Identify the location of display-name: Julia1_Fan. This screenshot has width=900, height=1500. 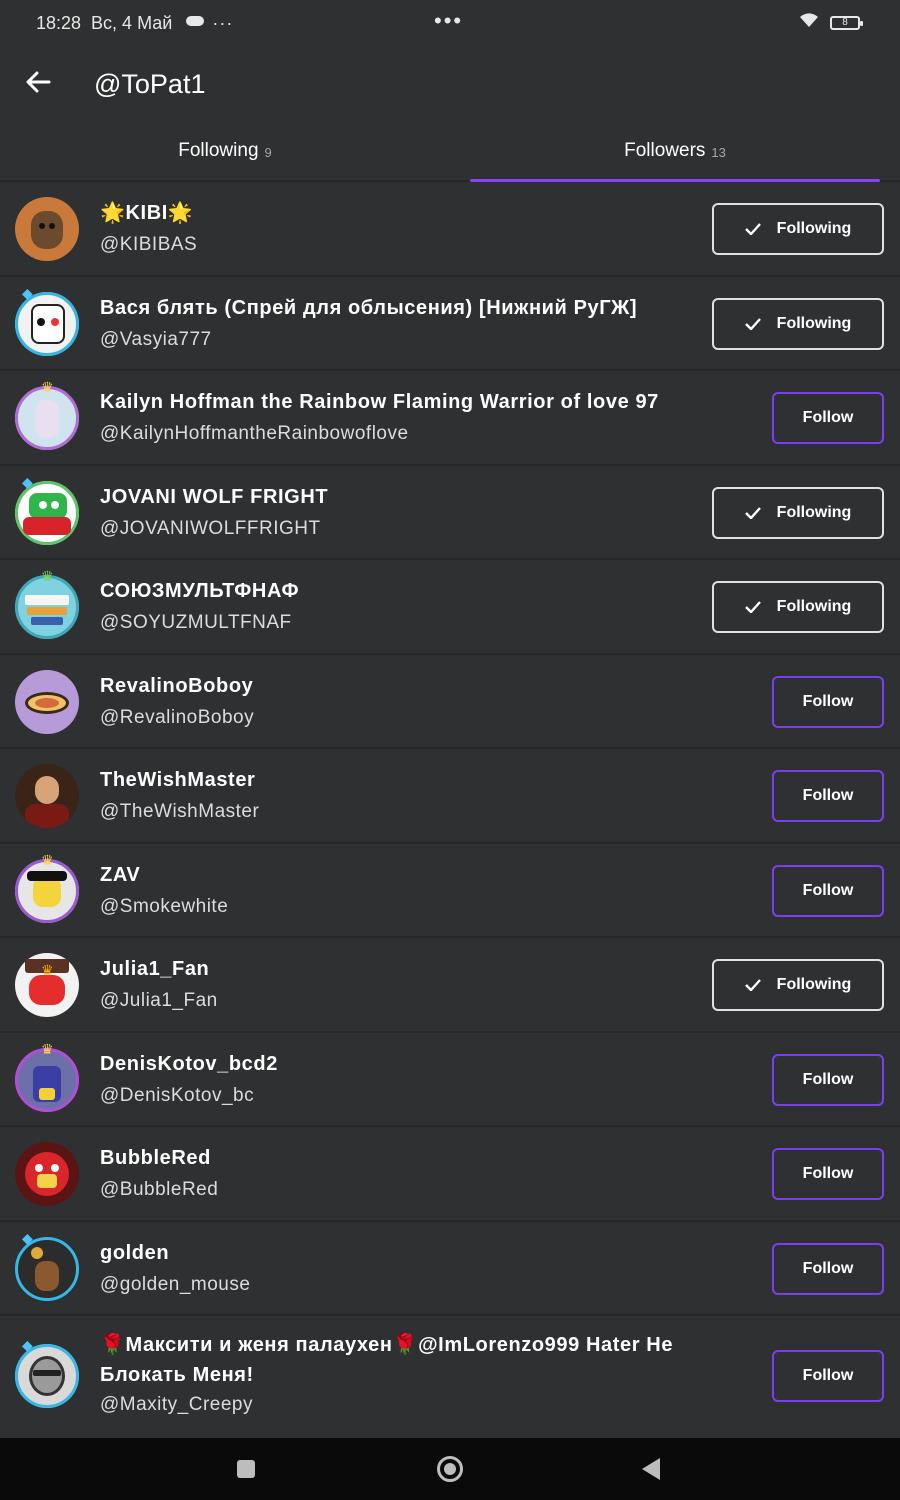
(155, 969).